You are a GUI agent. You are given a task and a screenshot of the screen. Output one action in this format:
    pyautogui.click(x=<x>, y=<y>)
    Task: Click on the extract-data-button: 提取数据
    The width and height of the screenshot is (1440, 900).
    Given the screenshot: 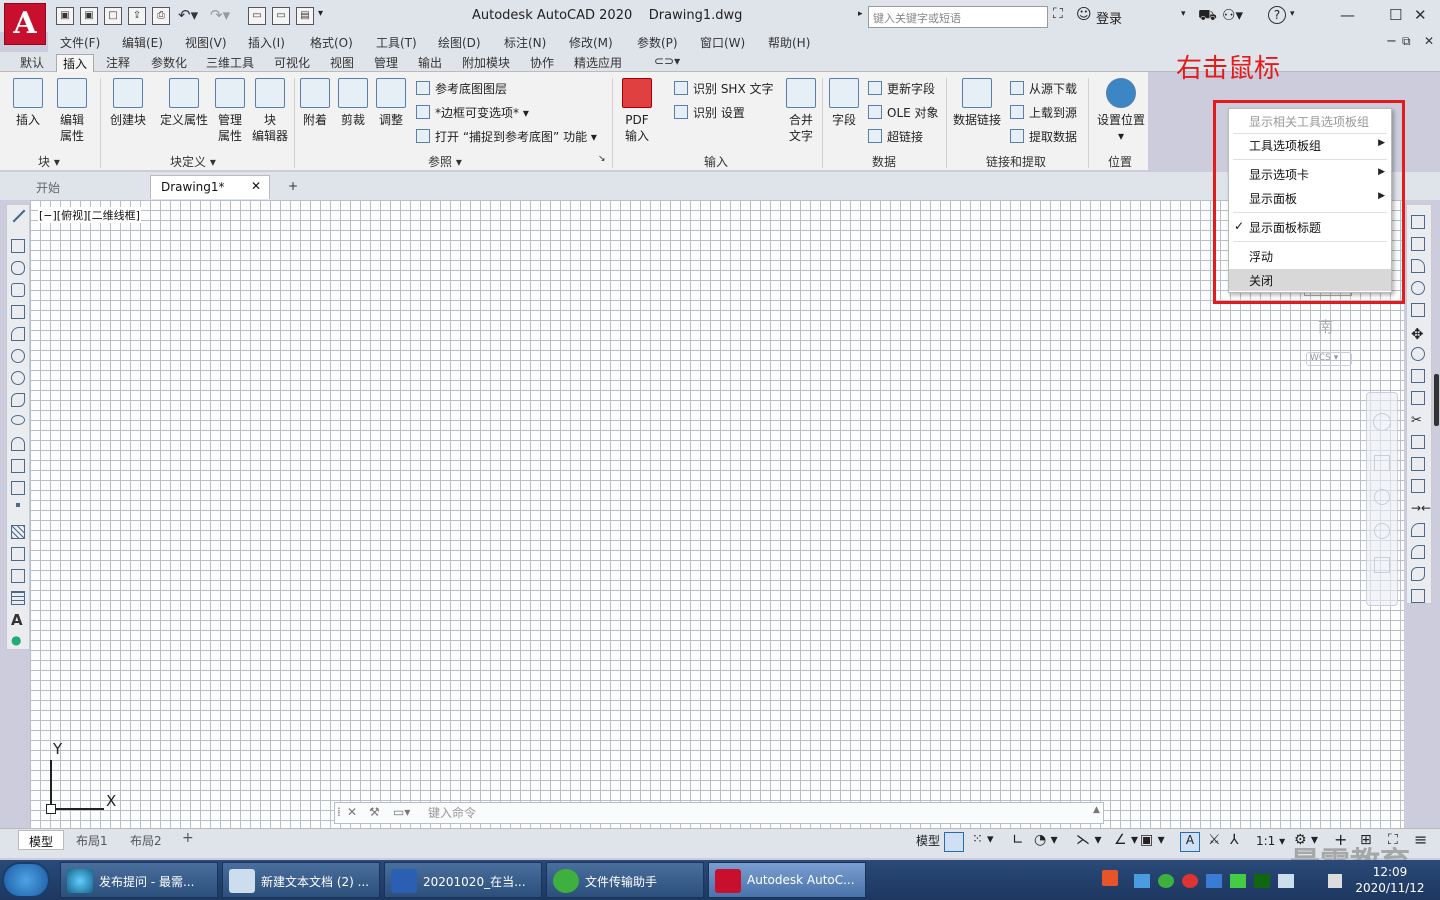 What is the action you would take?
    pyautogui.click(x=1043, y=136)
    